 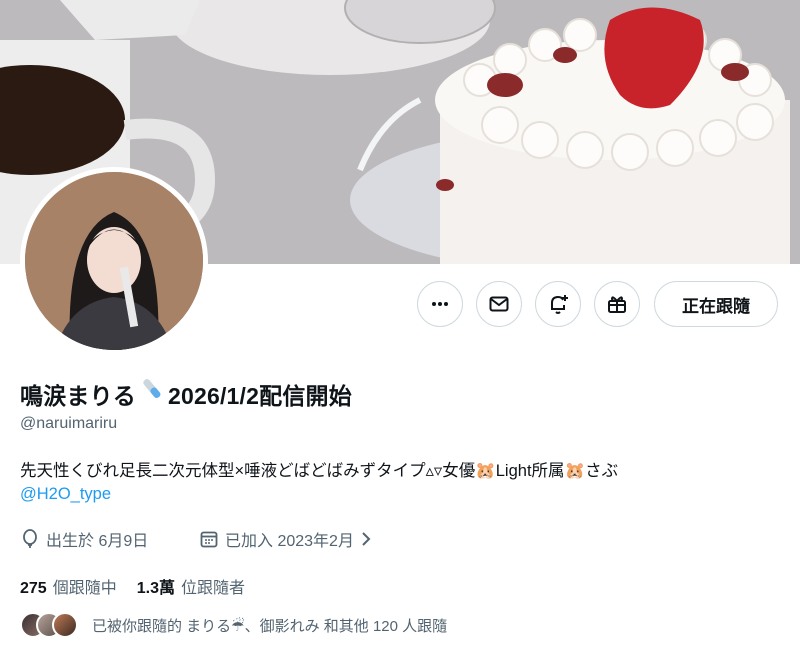 I want to click on subscribe-button, so click(x=617, y=304).